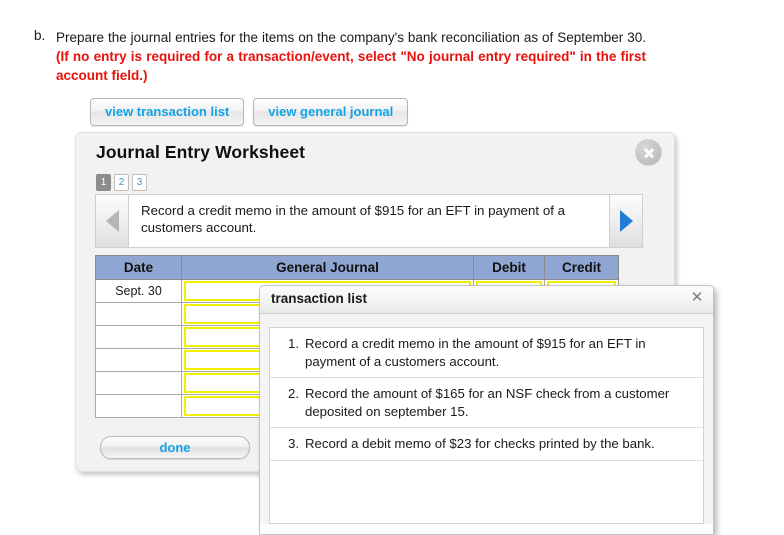 This screenshot has width=784, height=535. Describe the element at coordinates (486, 300) in the screenshot. I see `dialog-titlebar: transaction list ✕` at that location.